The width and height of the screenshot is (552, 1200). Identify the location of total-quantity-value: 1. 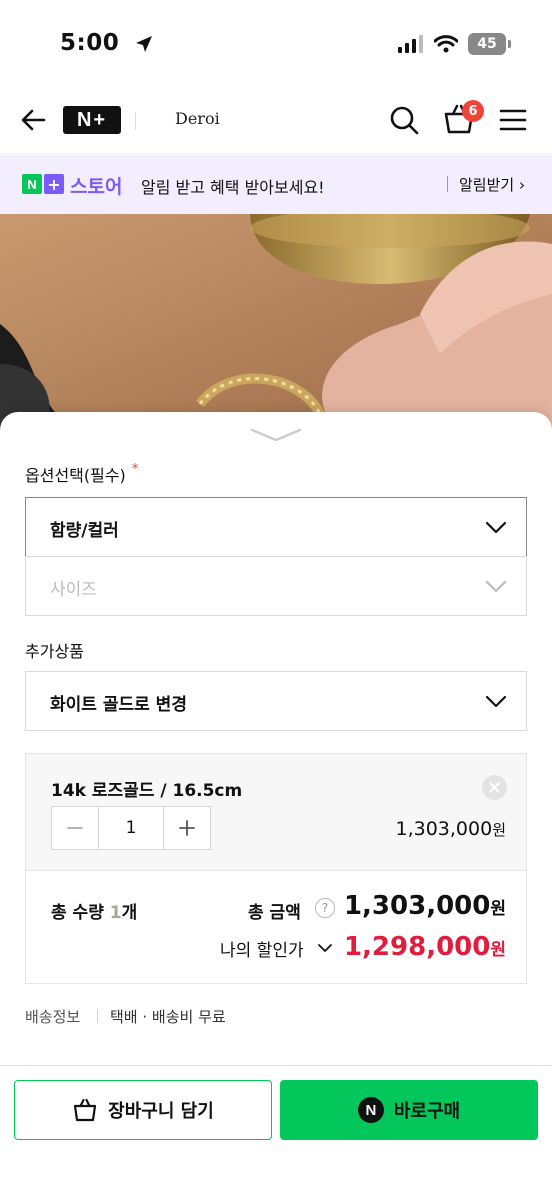
(115, 913).